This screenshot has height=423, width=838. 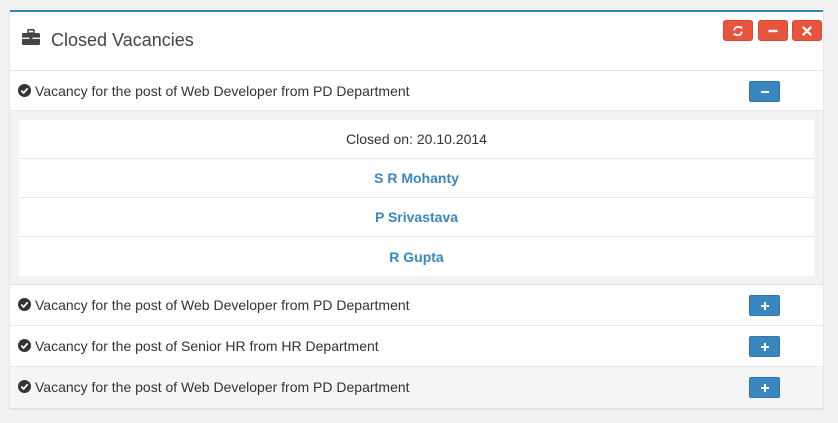 What do you see at coordinates (122, 40) in the screenshot?
I see `panel-title: Closed Vacancies` at bounding box center [122, 40].